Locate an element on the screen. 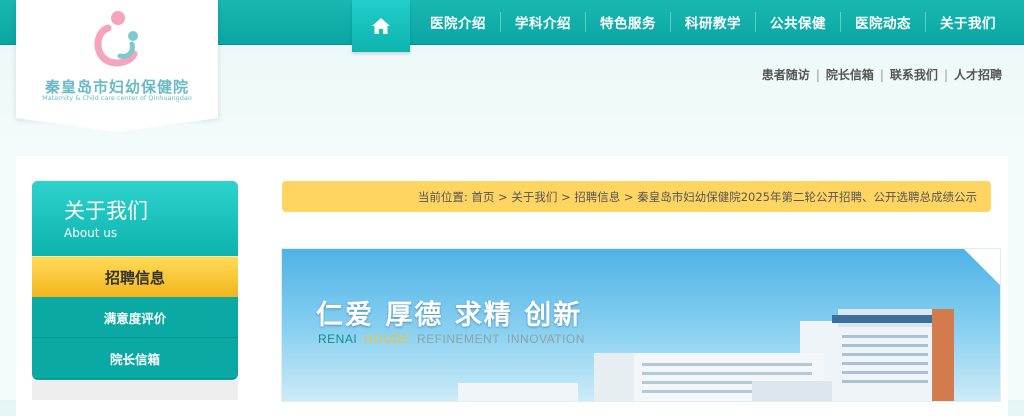 Image resolution: width=1024 pixels, height=416 pixels. sidebar-item-president-mailbox: 院长信箱 is located at coordinates (135, 358).